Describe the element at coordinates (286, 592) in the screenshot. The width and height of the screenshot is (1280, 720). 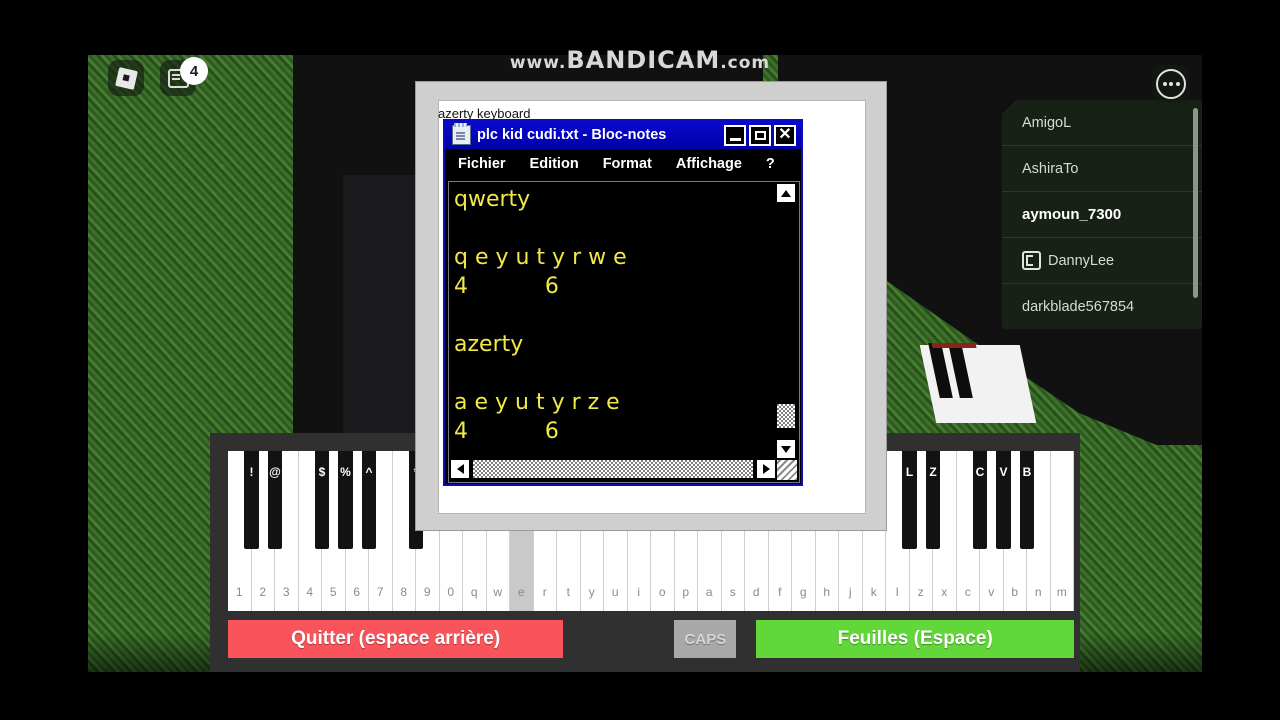
I see `piano-key-label: 3` at that location.